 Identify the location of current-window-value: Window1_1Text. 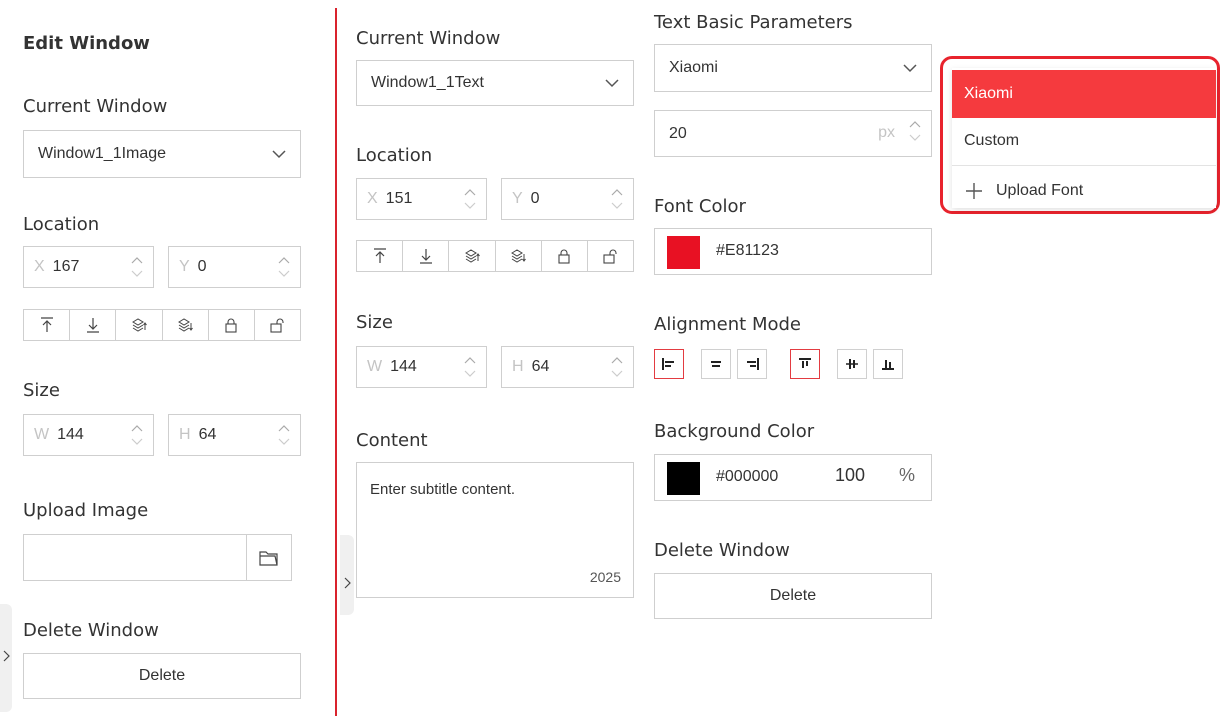
(427, 82).